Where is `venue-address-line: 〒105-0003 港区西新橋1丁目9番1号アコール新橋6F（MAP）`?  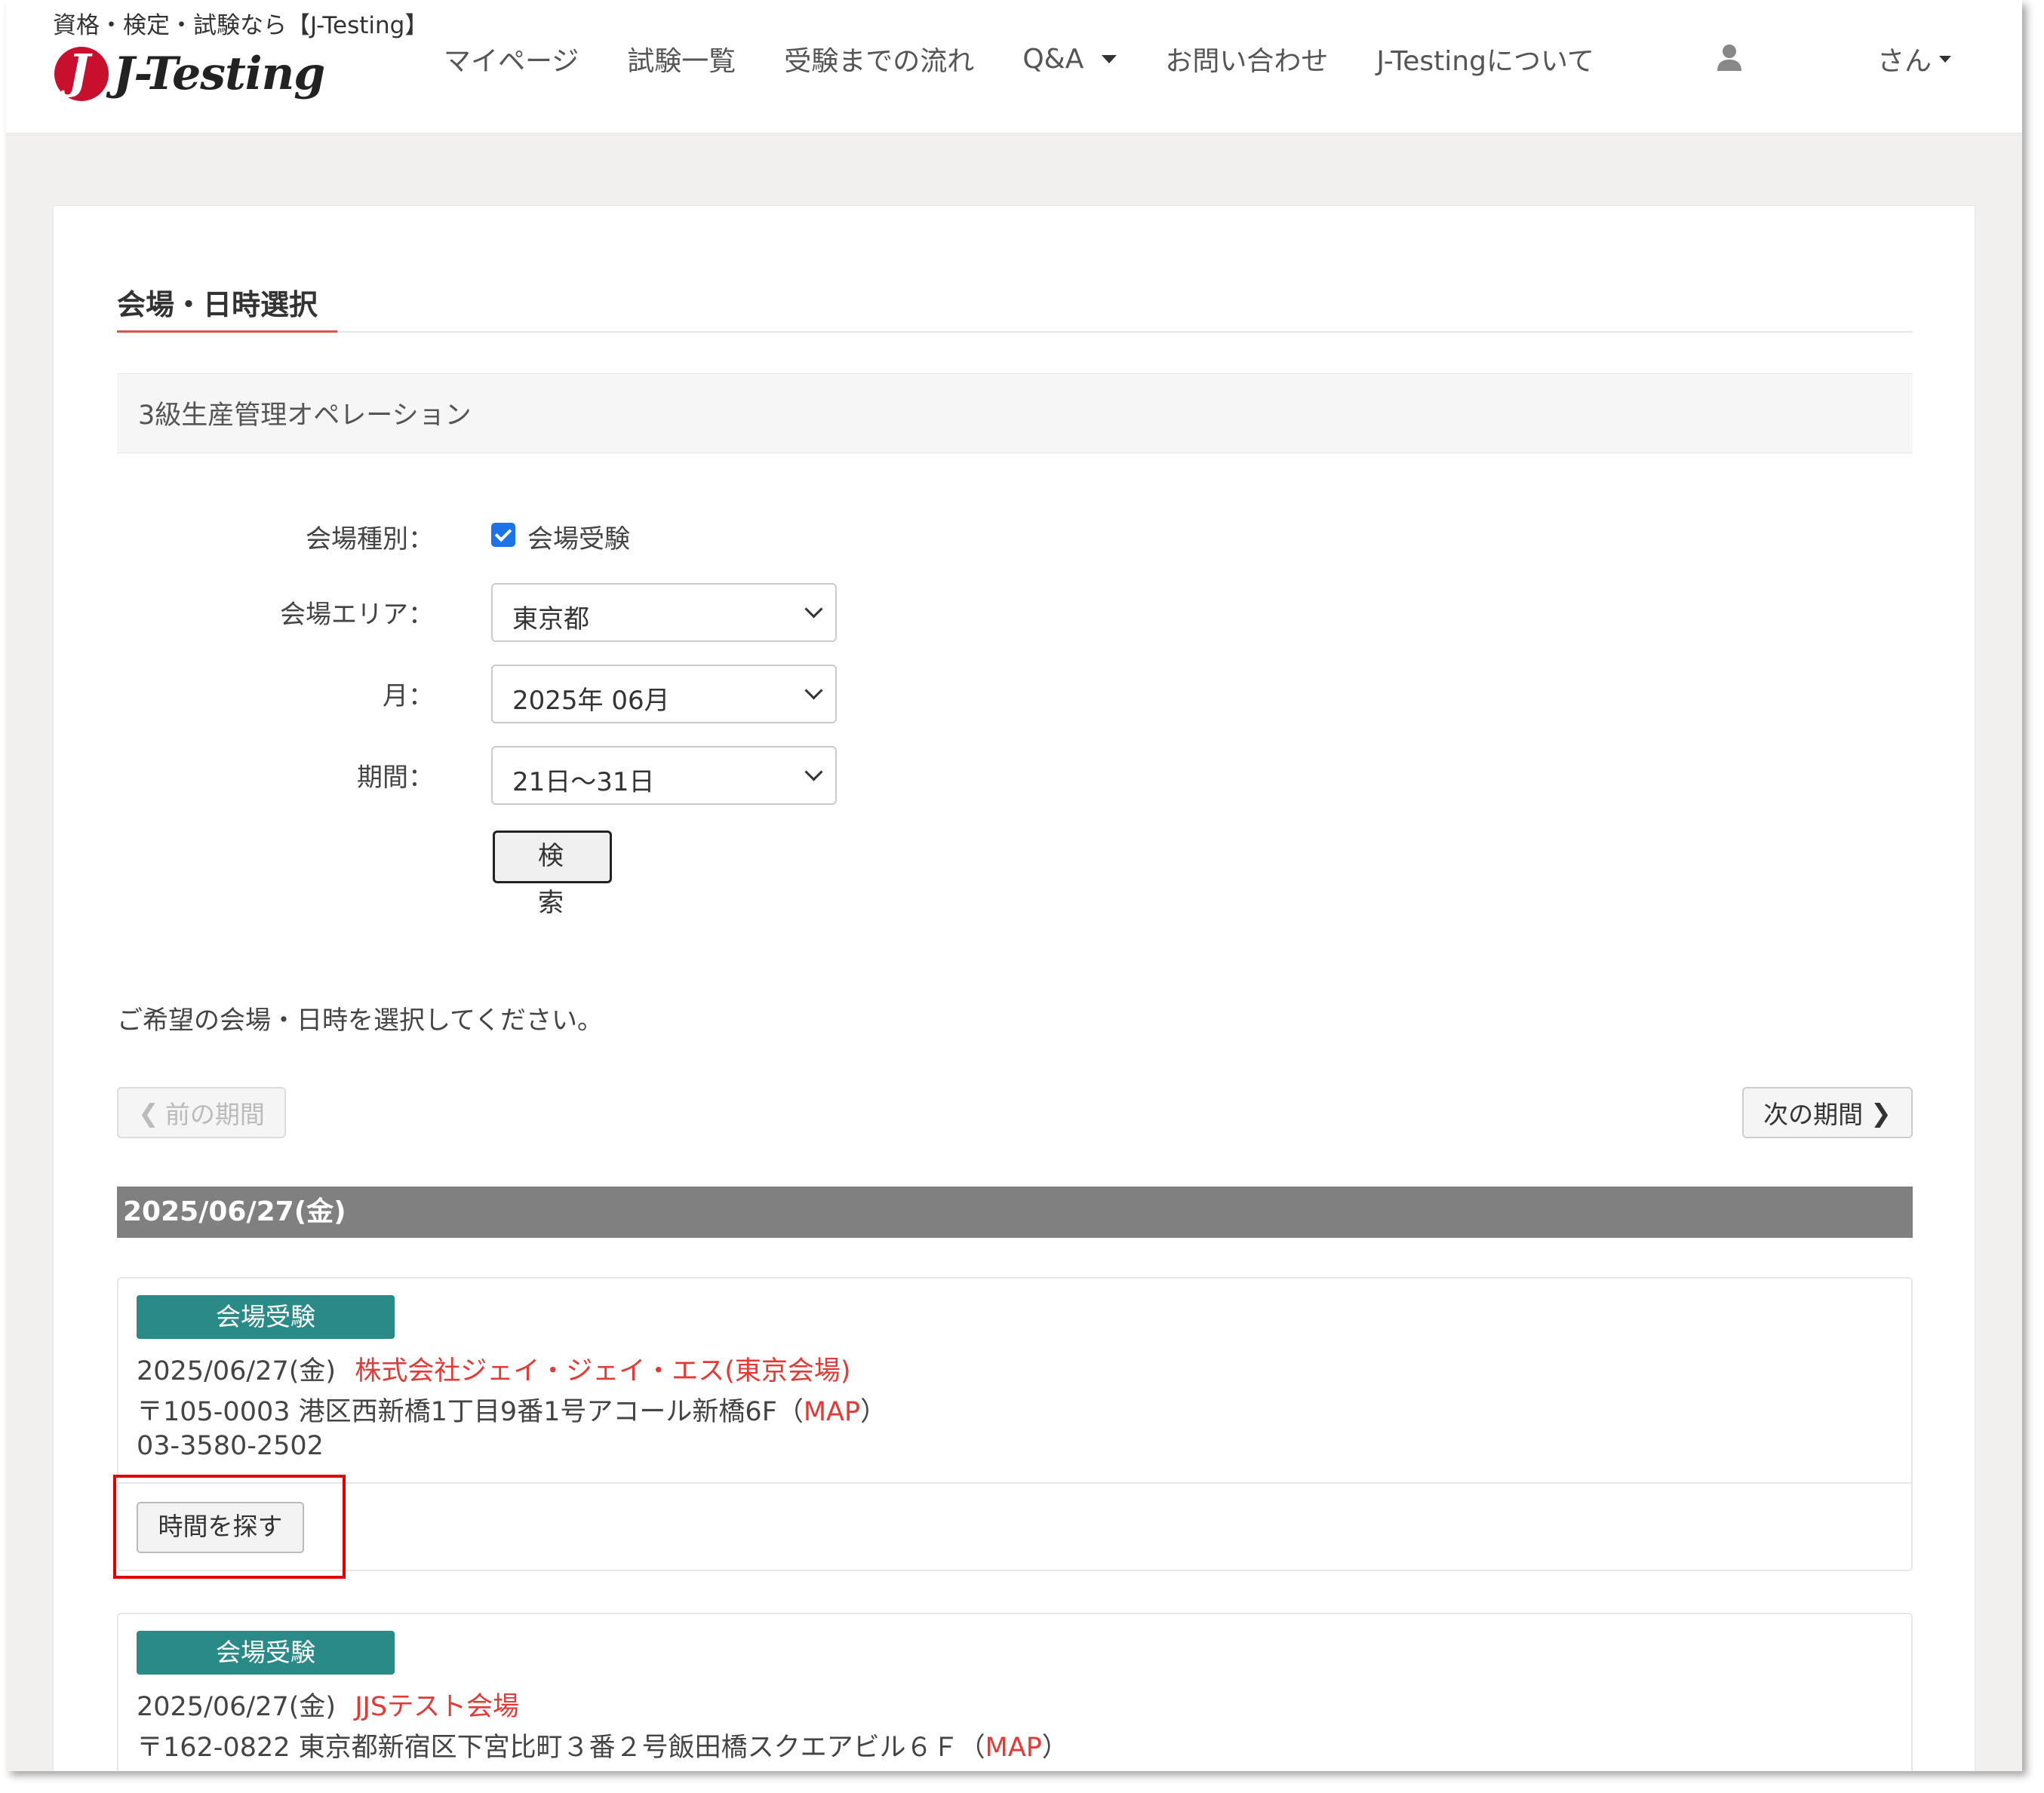
venue-address-line: 〒105-0003 港区西新橋1丁目9番1号アコール新橋6F（MAP） is located at coordinates (512, 1409).